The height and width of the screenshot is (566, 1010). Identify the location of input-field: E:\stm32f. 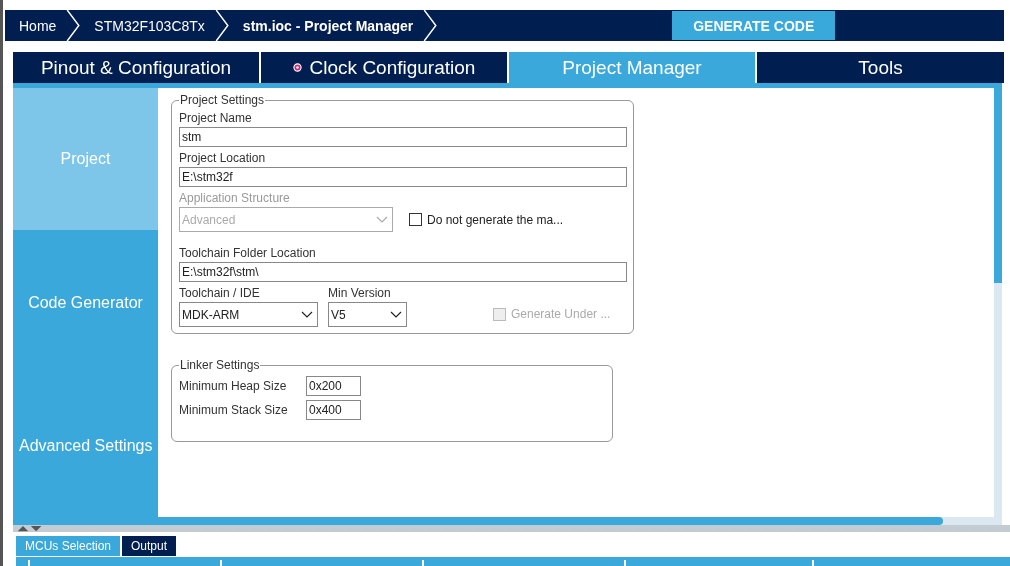
(403, 177).